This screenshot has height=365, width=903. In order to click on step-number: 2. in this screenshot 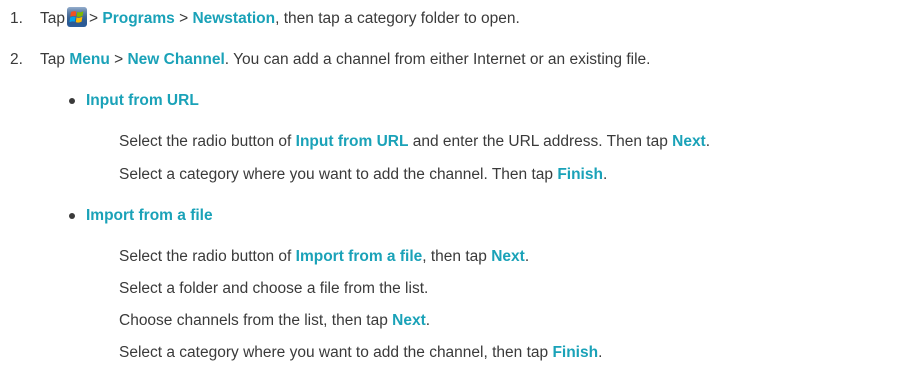, I will do `click(16, 59)`.